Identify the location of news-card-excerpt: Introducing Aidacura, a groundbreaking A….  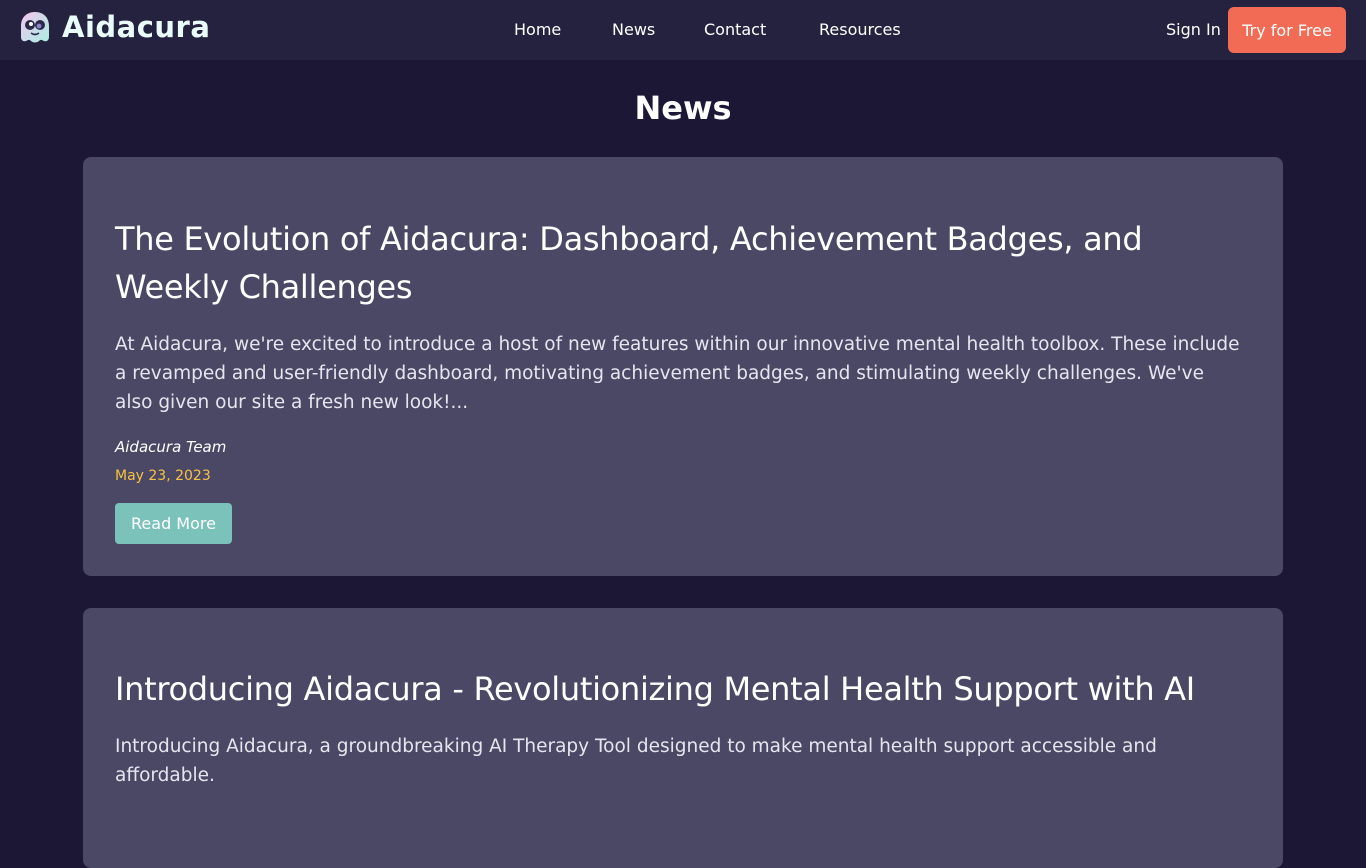
(636, 761).